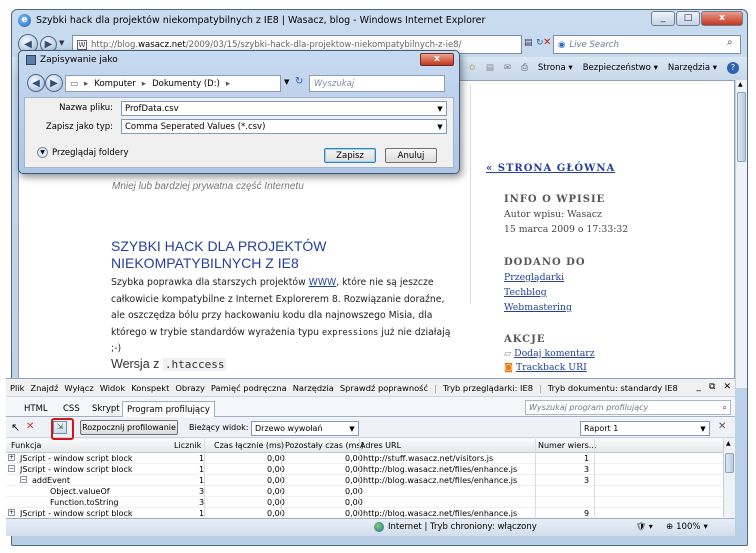  Describe the element at coordinates (354, 469) in the screenshot. I see `rest-cell: 0,00` at that location.